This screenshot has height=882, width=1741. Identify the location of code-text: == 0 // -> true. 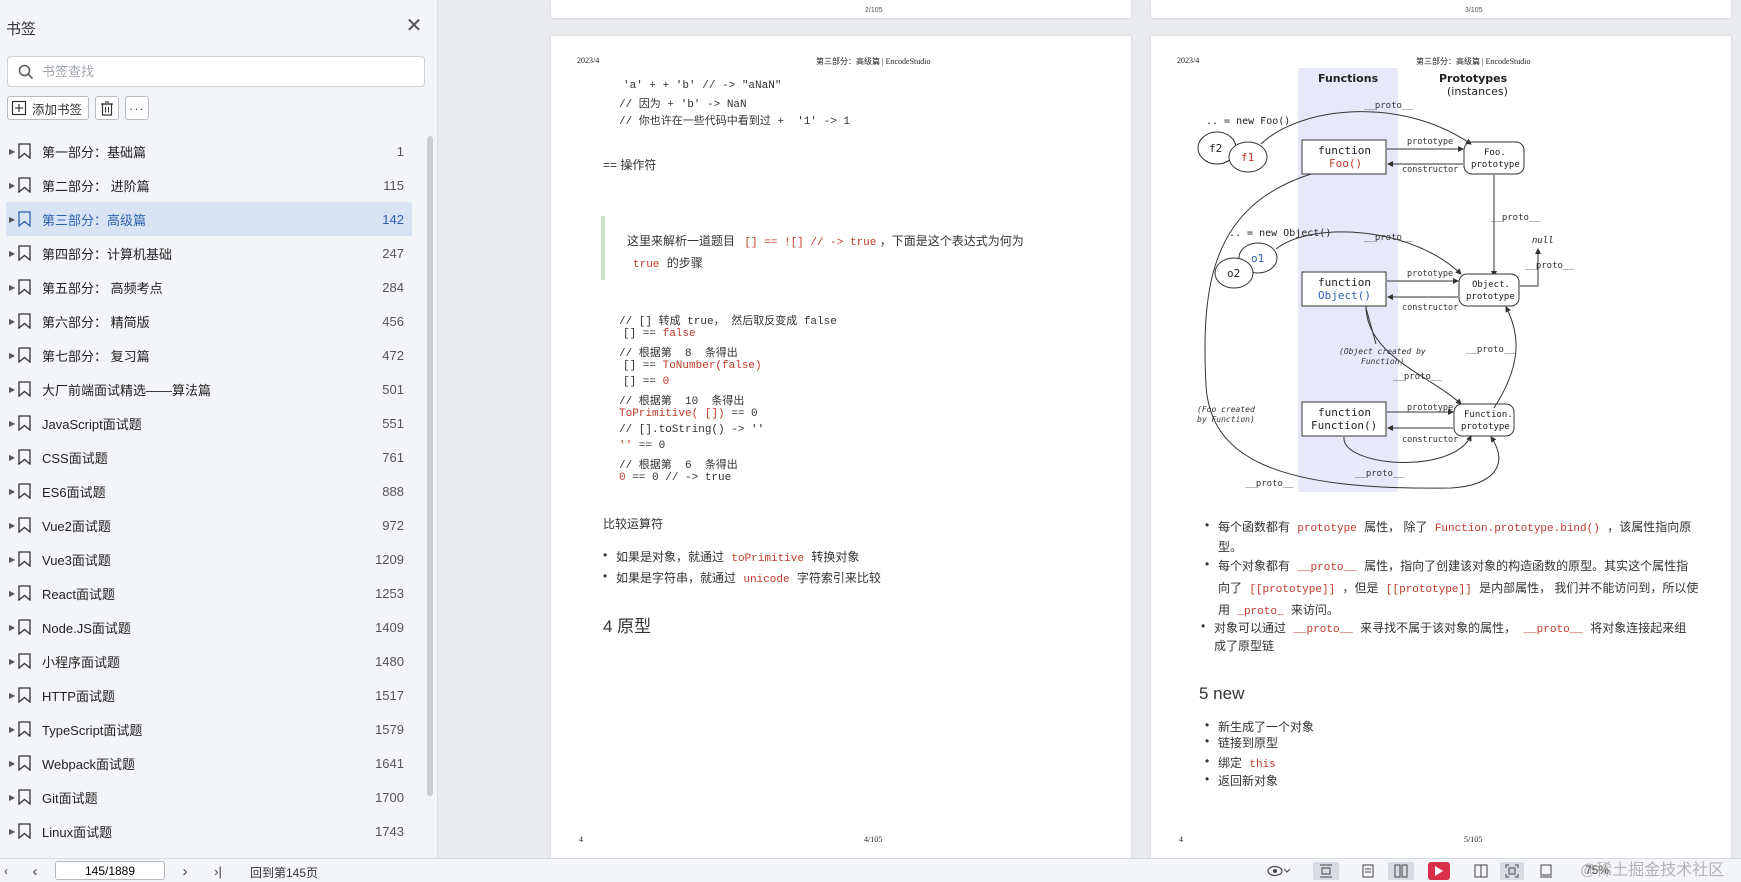
(678, 478).